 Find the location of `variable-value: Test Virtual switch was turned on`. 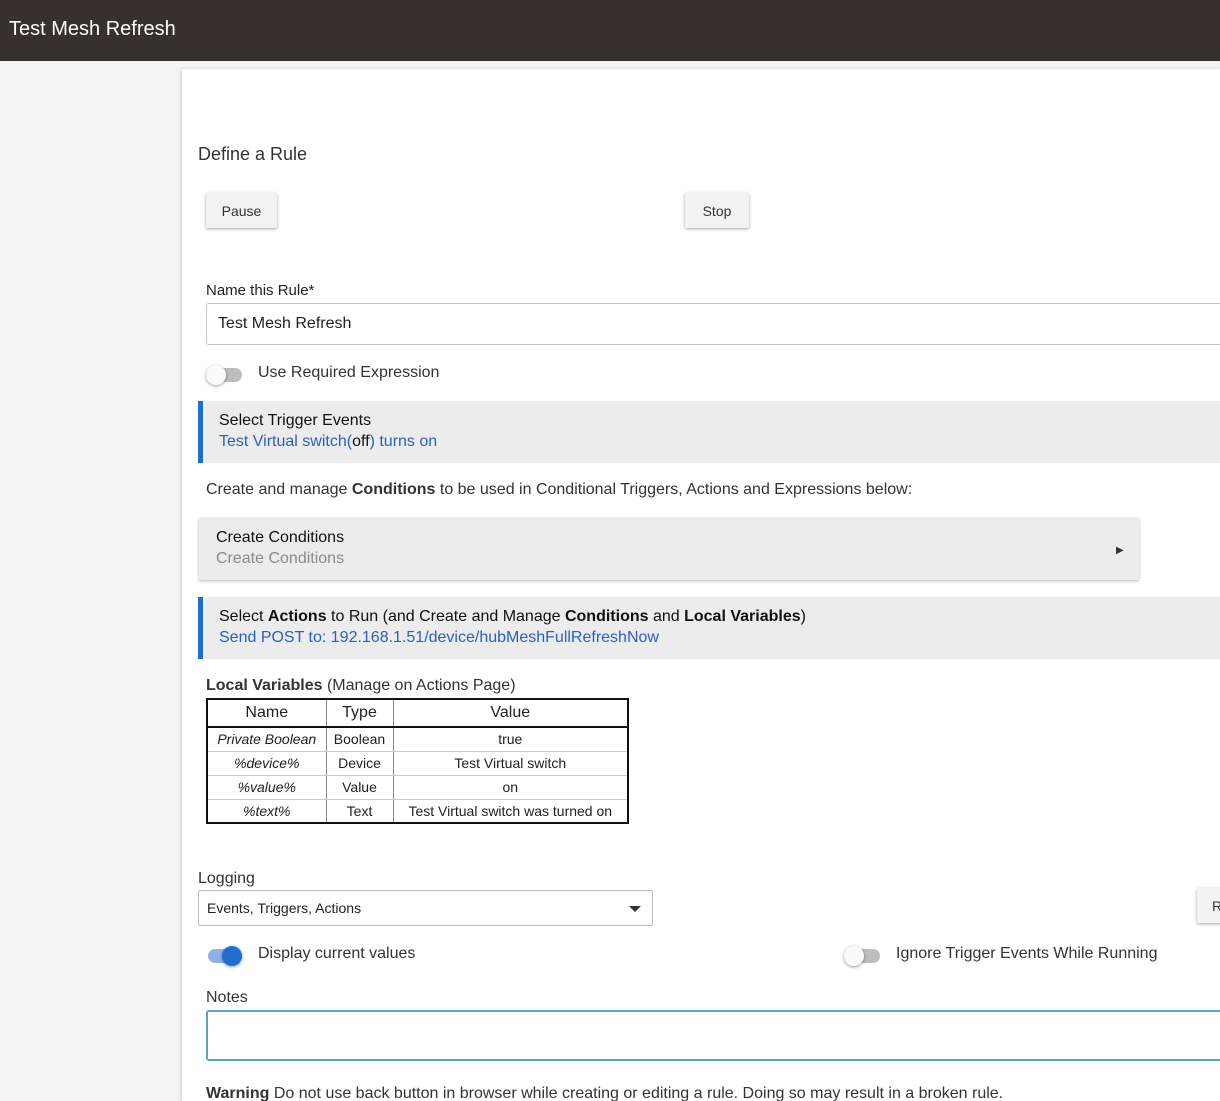

variable-value: Test Virtual switch was turned on is located at coordinates (510, 810).